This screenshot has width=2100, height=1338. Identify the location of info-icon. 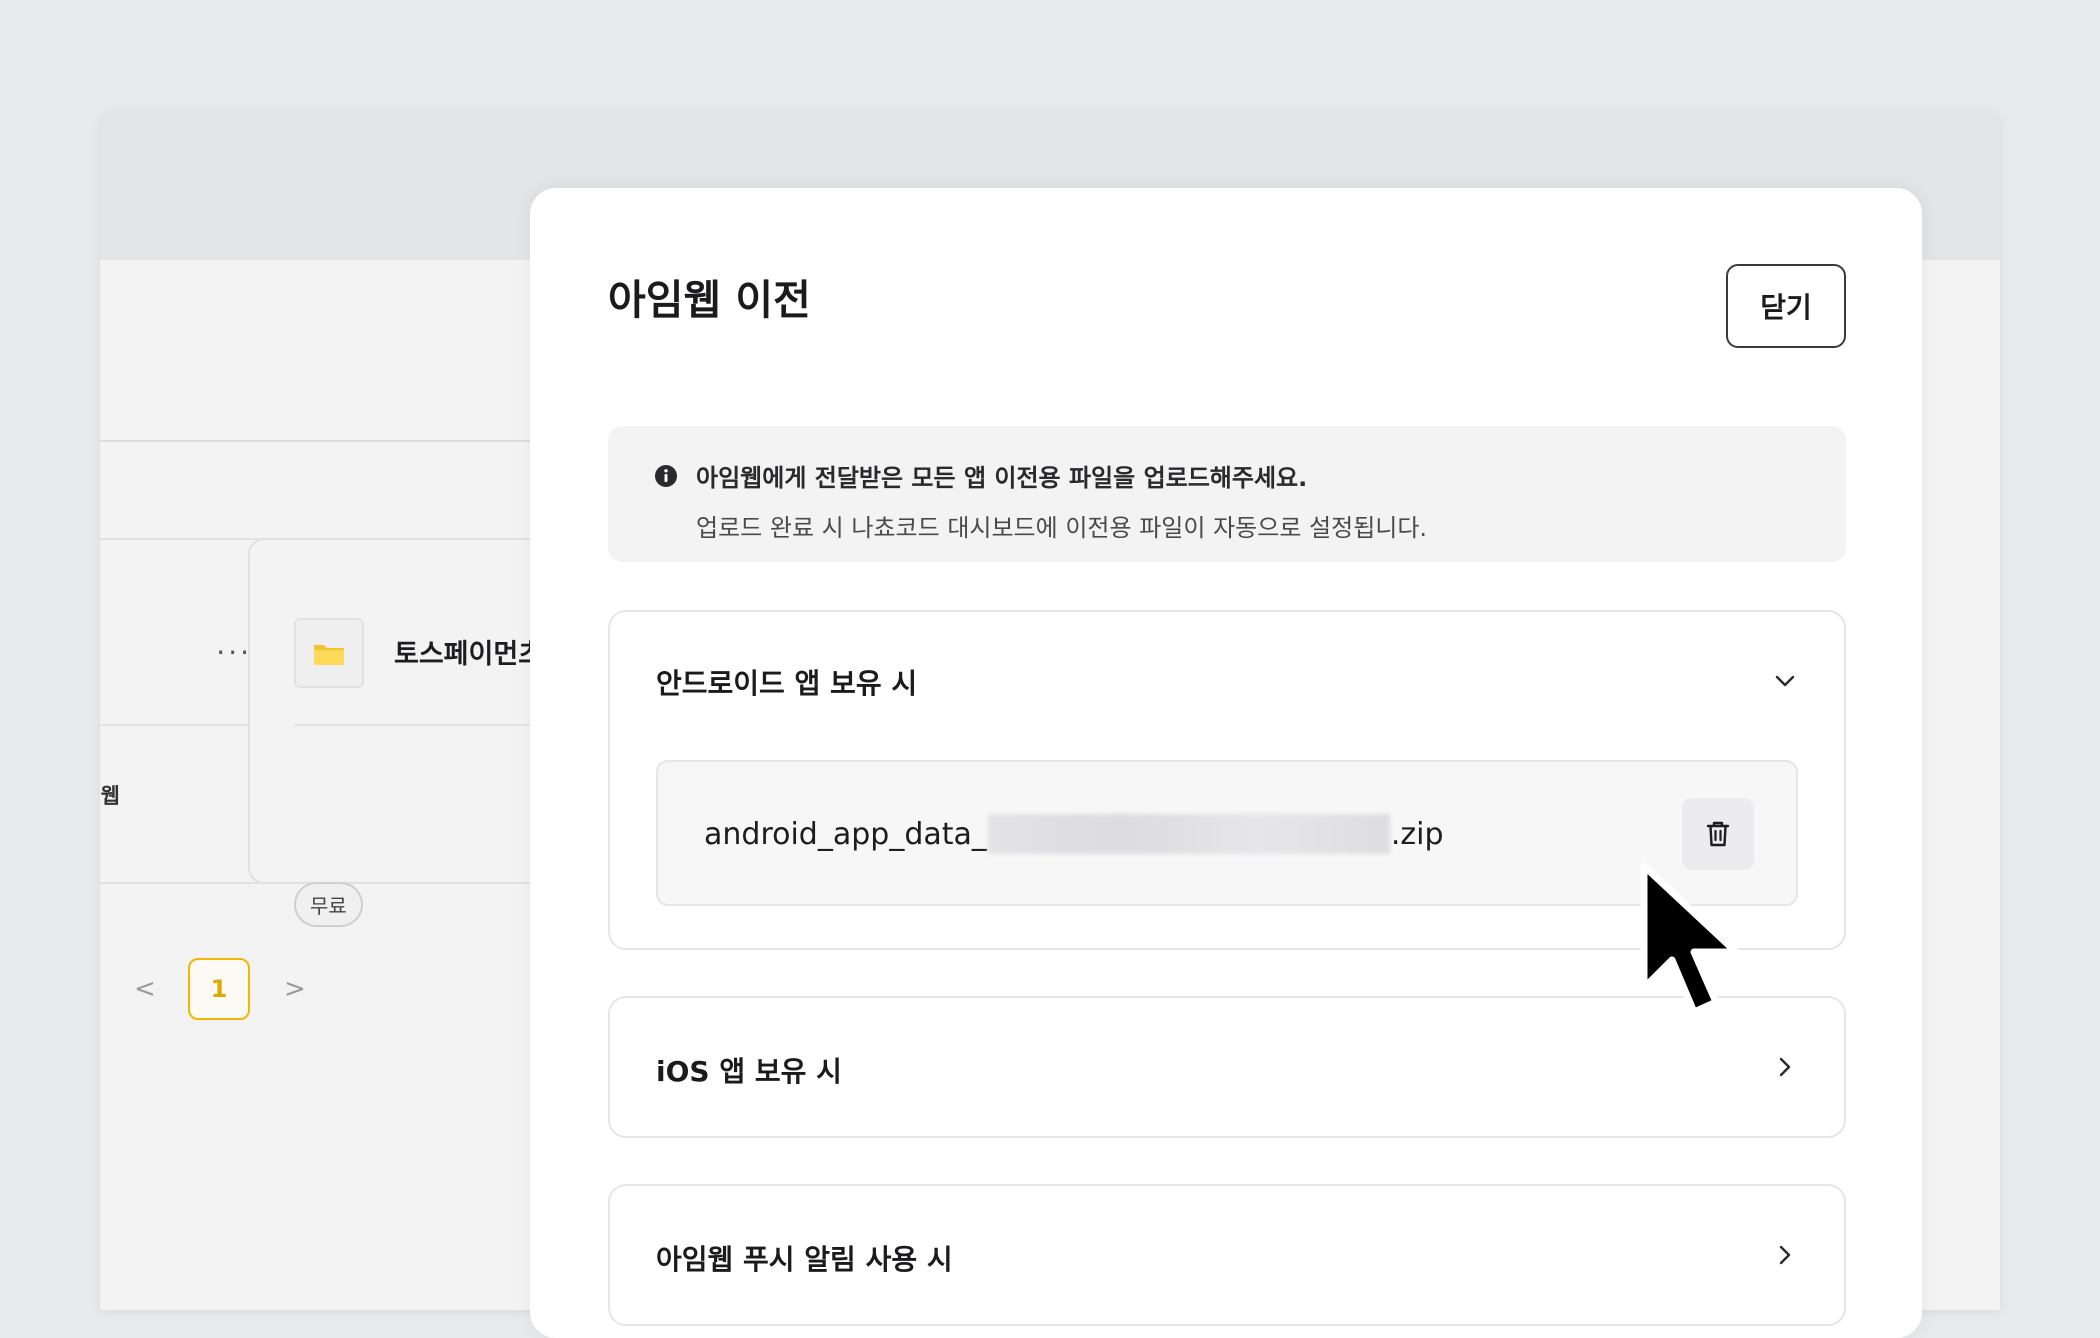
(666, 476).